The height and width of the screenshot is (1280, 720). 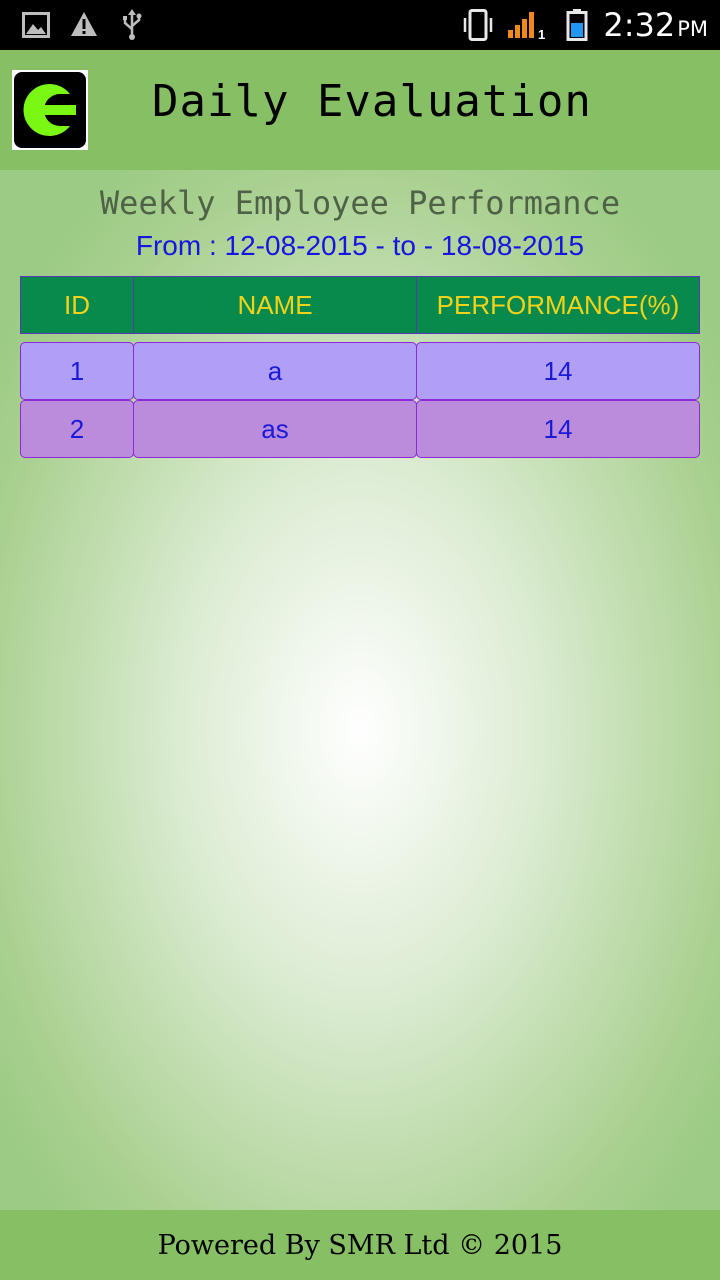 What do you see at coordinates (372, 101) in the screenshot?
I see `app-title: Daily Evaluation` at bounding box center [372, 101].